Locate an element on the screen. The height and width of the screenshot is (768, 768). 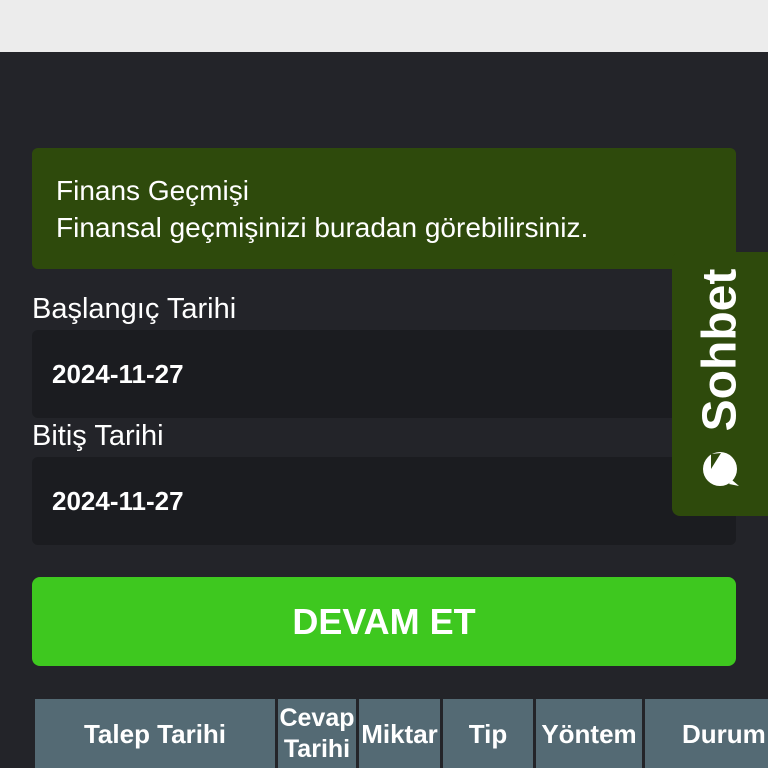
info-title: Finans Geçmişi is located at coordinates (152, 190).